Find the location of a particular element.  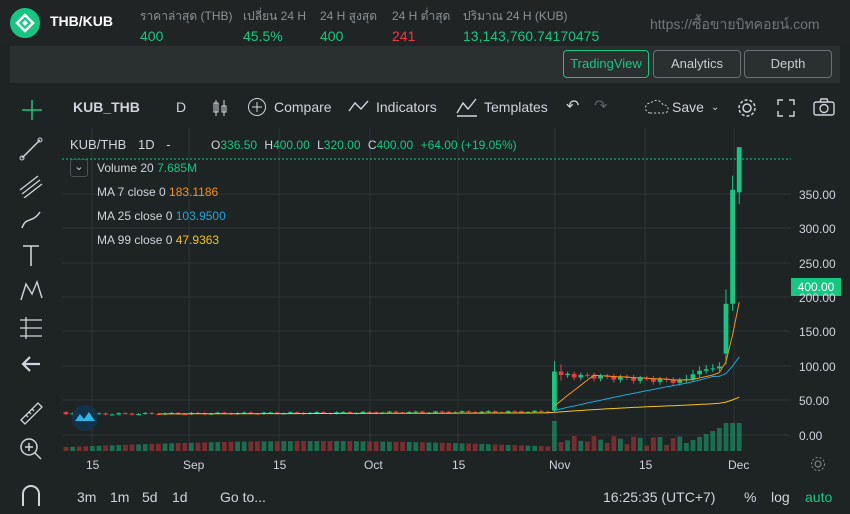

collapse-legend-chevron-icon: ⌄ is located at coordinates (79, 168).